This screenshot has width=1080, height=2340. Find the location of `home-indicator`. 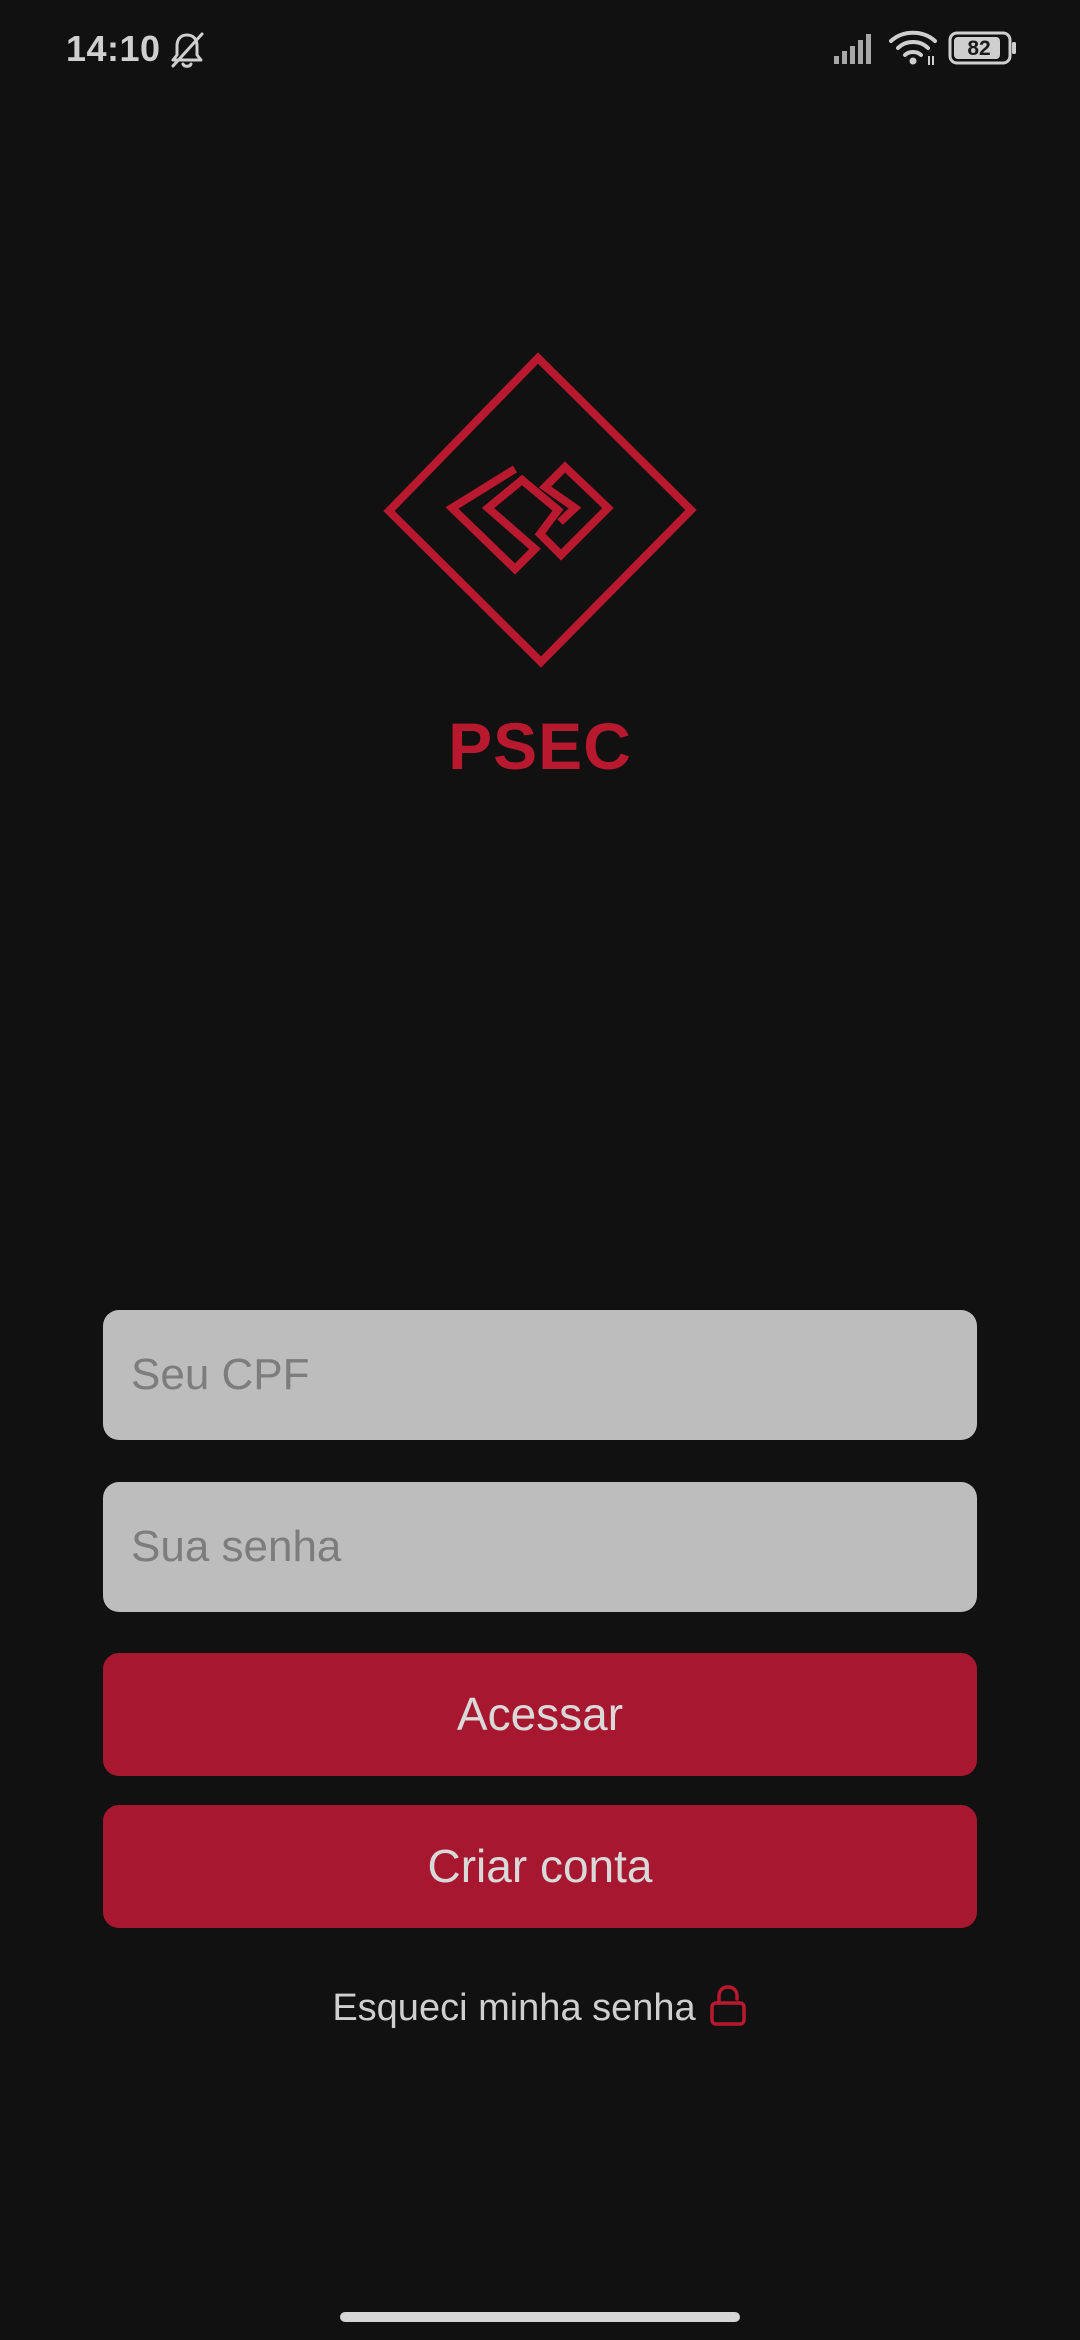

home-indicator is located at coordinates (540, 2317).